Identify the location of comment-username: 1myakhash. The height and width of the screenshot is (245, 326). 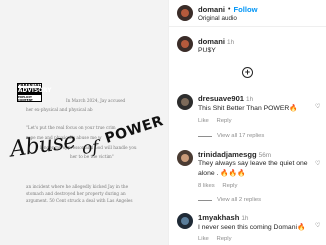
(218, 217).